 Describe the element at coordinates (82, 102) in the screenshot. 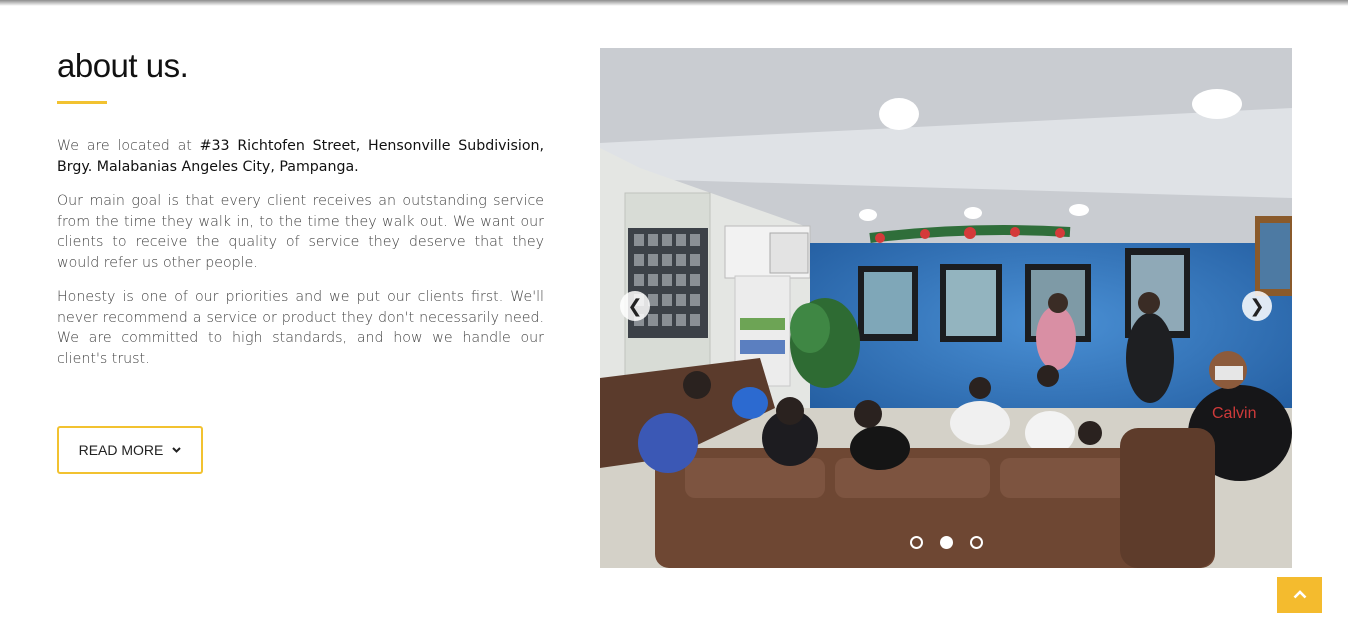

I see `title-underline` at that location.